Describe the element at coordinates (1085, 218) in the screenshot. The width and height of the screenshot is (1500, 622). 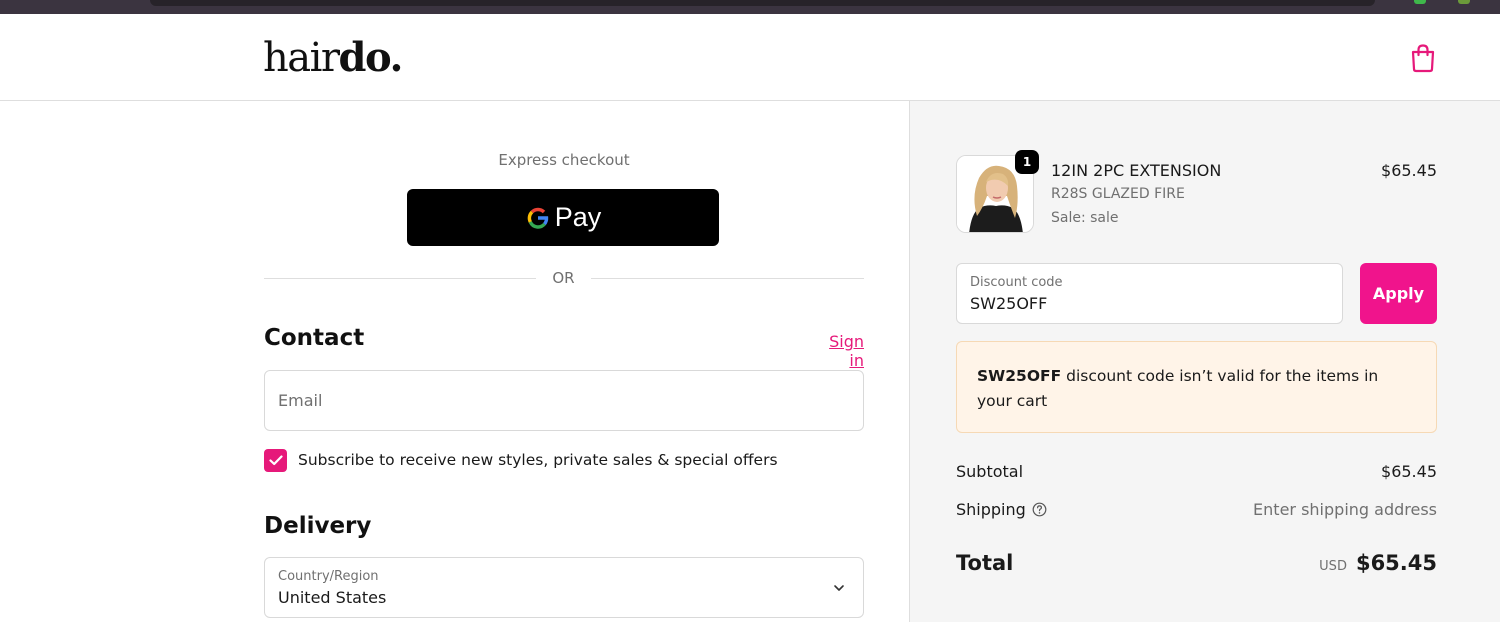
I see `product-sale-tag: Sale: sale` at that location.